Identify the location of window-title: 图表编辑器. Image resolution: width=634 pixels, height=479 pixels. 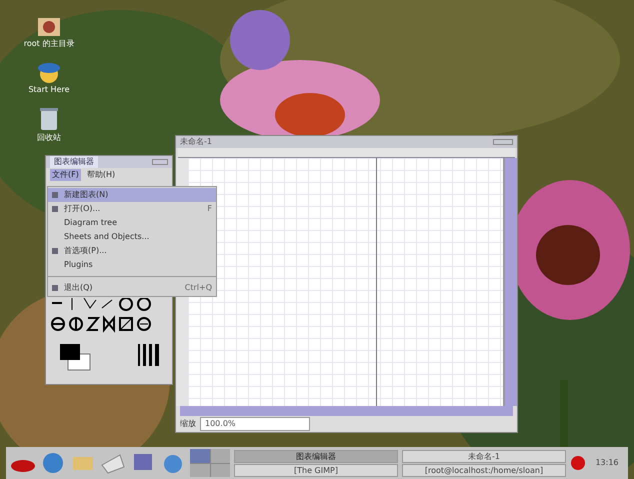
(74, 162).